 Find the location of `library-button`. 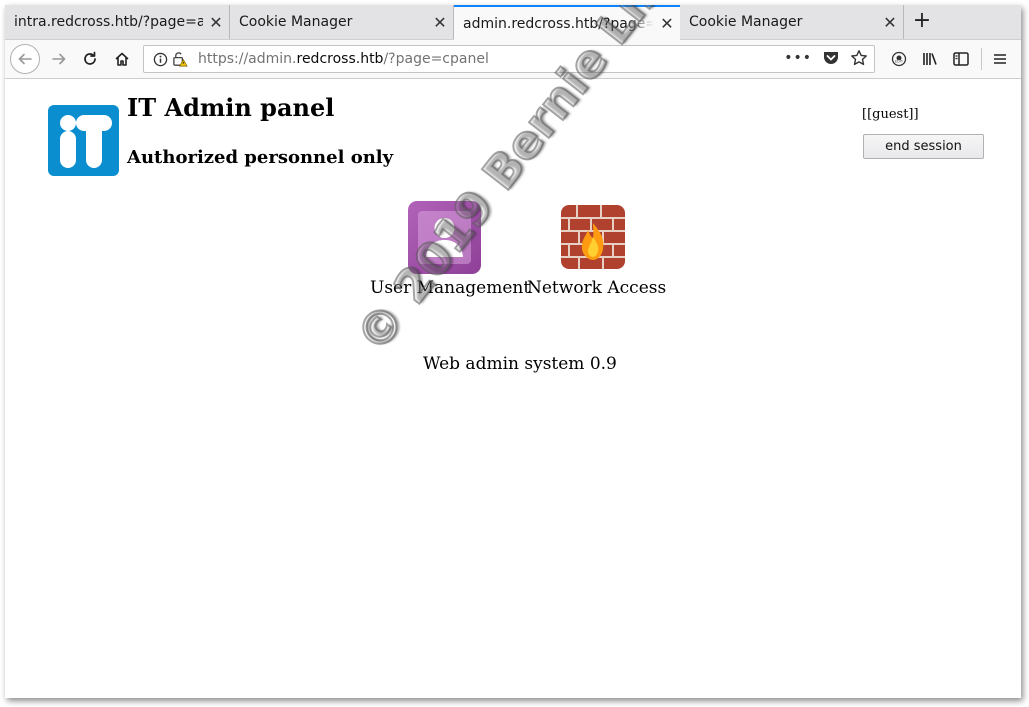

library-button is located at coordinates (930, 59).